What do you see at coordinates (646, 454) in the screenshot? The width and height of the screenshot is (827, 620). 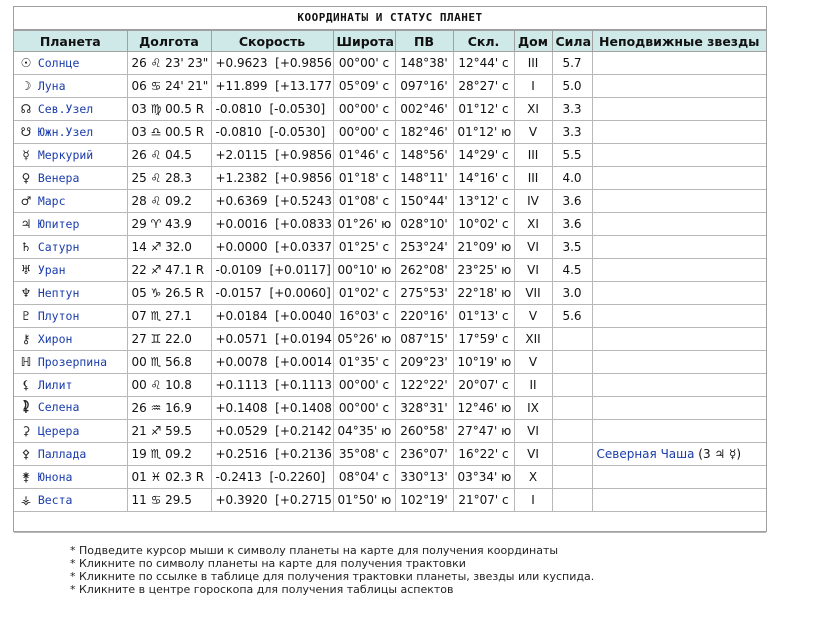 I see `fixed-star-link: Северная Чаша` at bounding box center [646, 454].